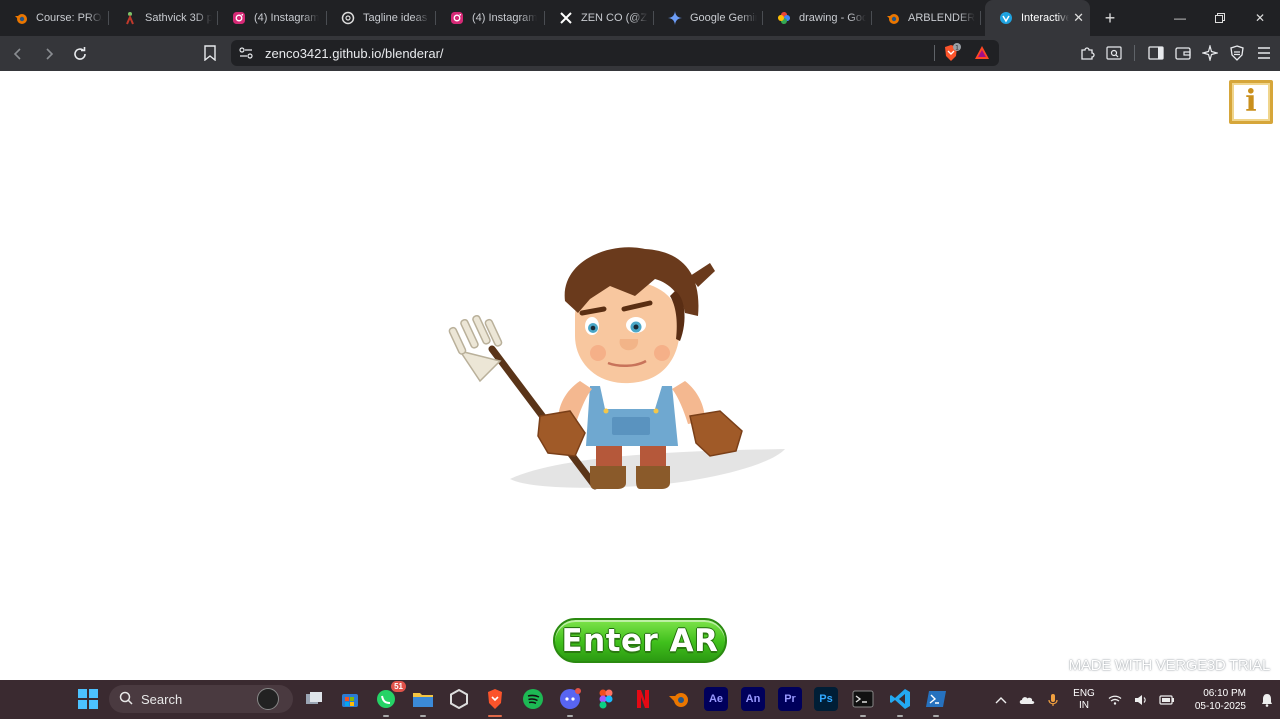 The width and height of the screenshot is (1280, 719). Describe the element at coordinates (18, 54) in the screenshot. I see `back-icon` at that location.